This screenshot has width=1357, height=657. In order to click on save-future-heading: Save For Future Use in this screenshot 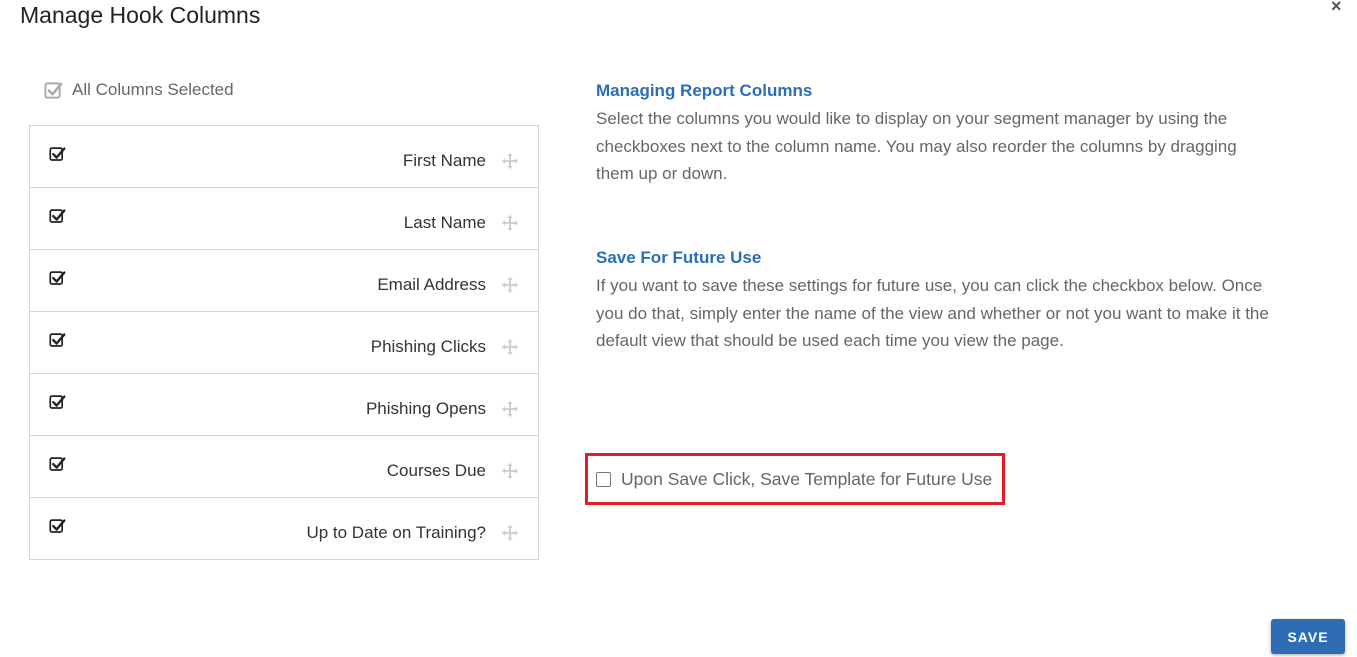, I will do `click(679, 257)`.